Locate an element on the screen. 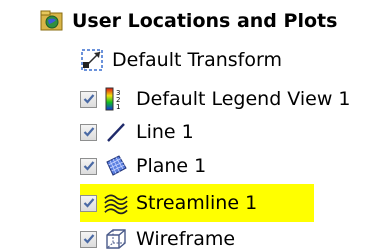  svg-text: 1 is located at coordinates (118, 107).